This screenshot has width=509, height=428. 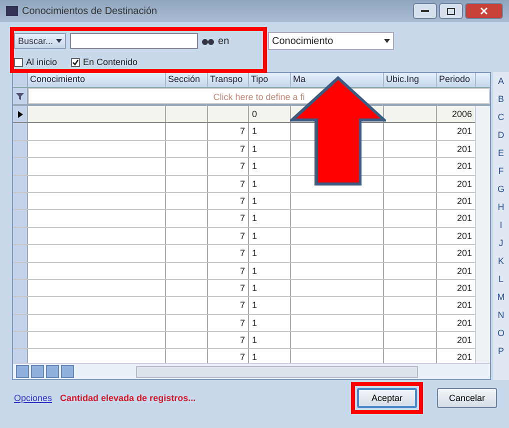 I want to click on column-header: Conocimiento, so click(x=97, y=80).